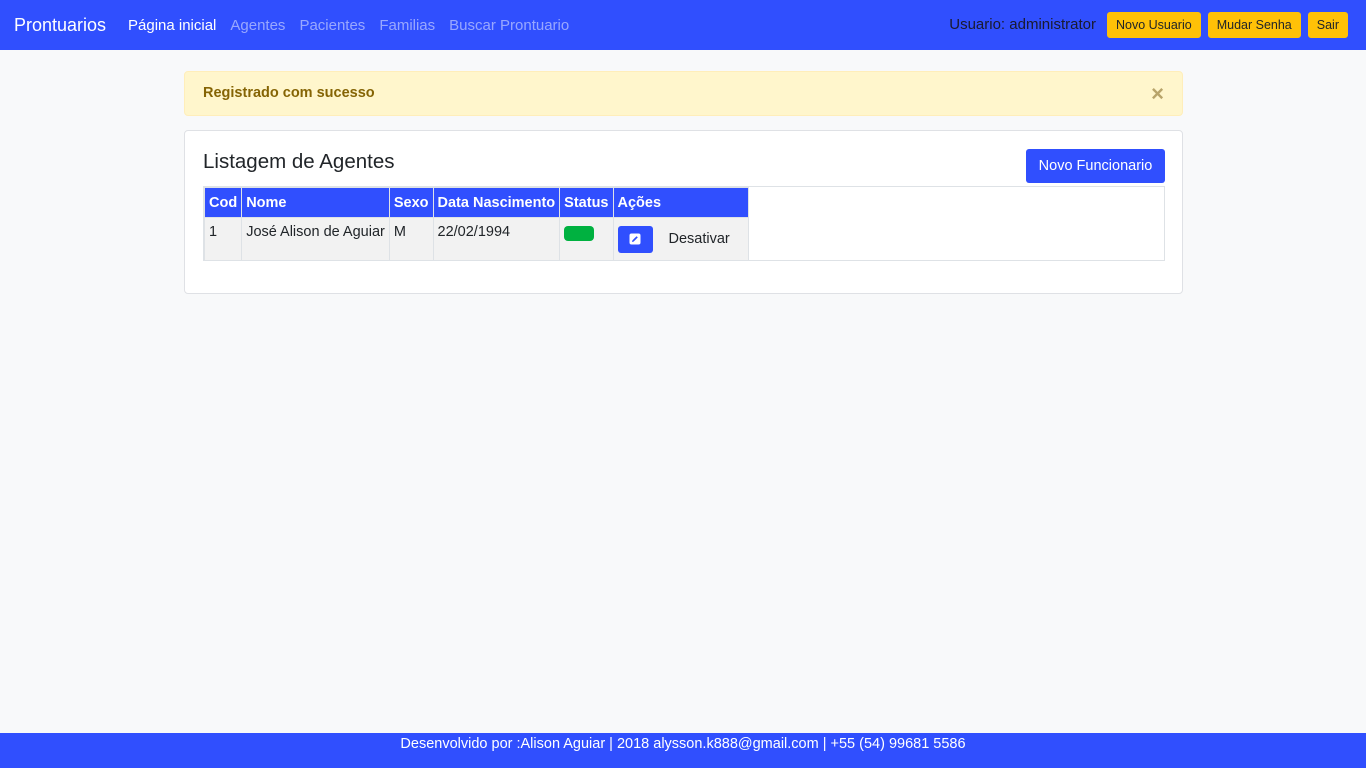 This screenshot has height=768, width=1366. Describe the element at coordinates (223, 202) in the screenshot. I see `column-header-cod: Cod` at that location.